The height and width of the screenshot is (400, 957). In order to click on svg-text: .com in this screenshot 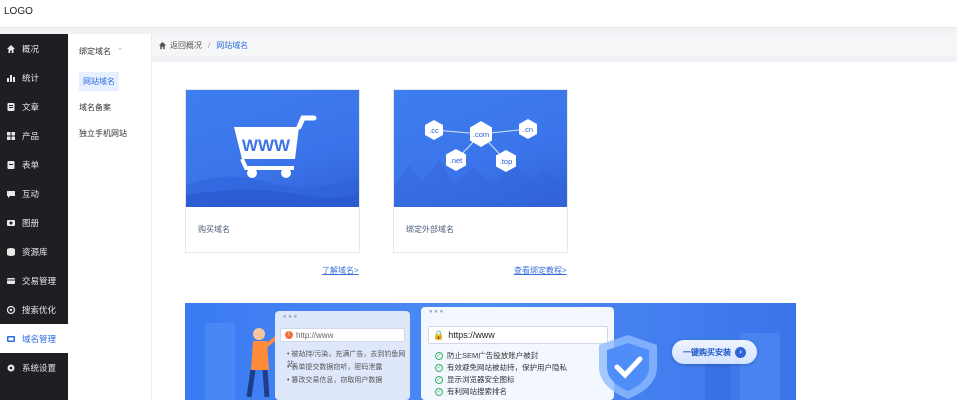, I will do `click(481, 134)`.